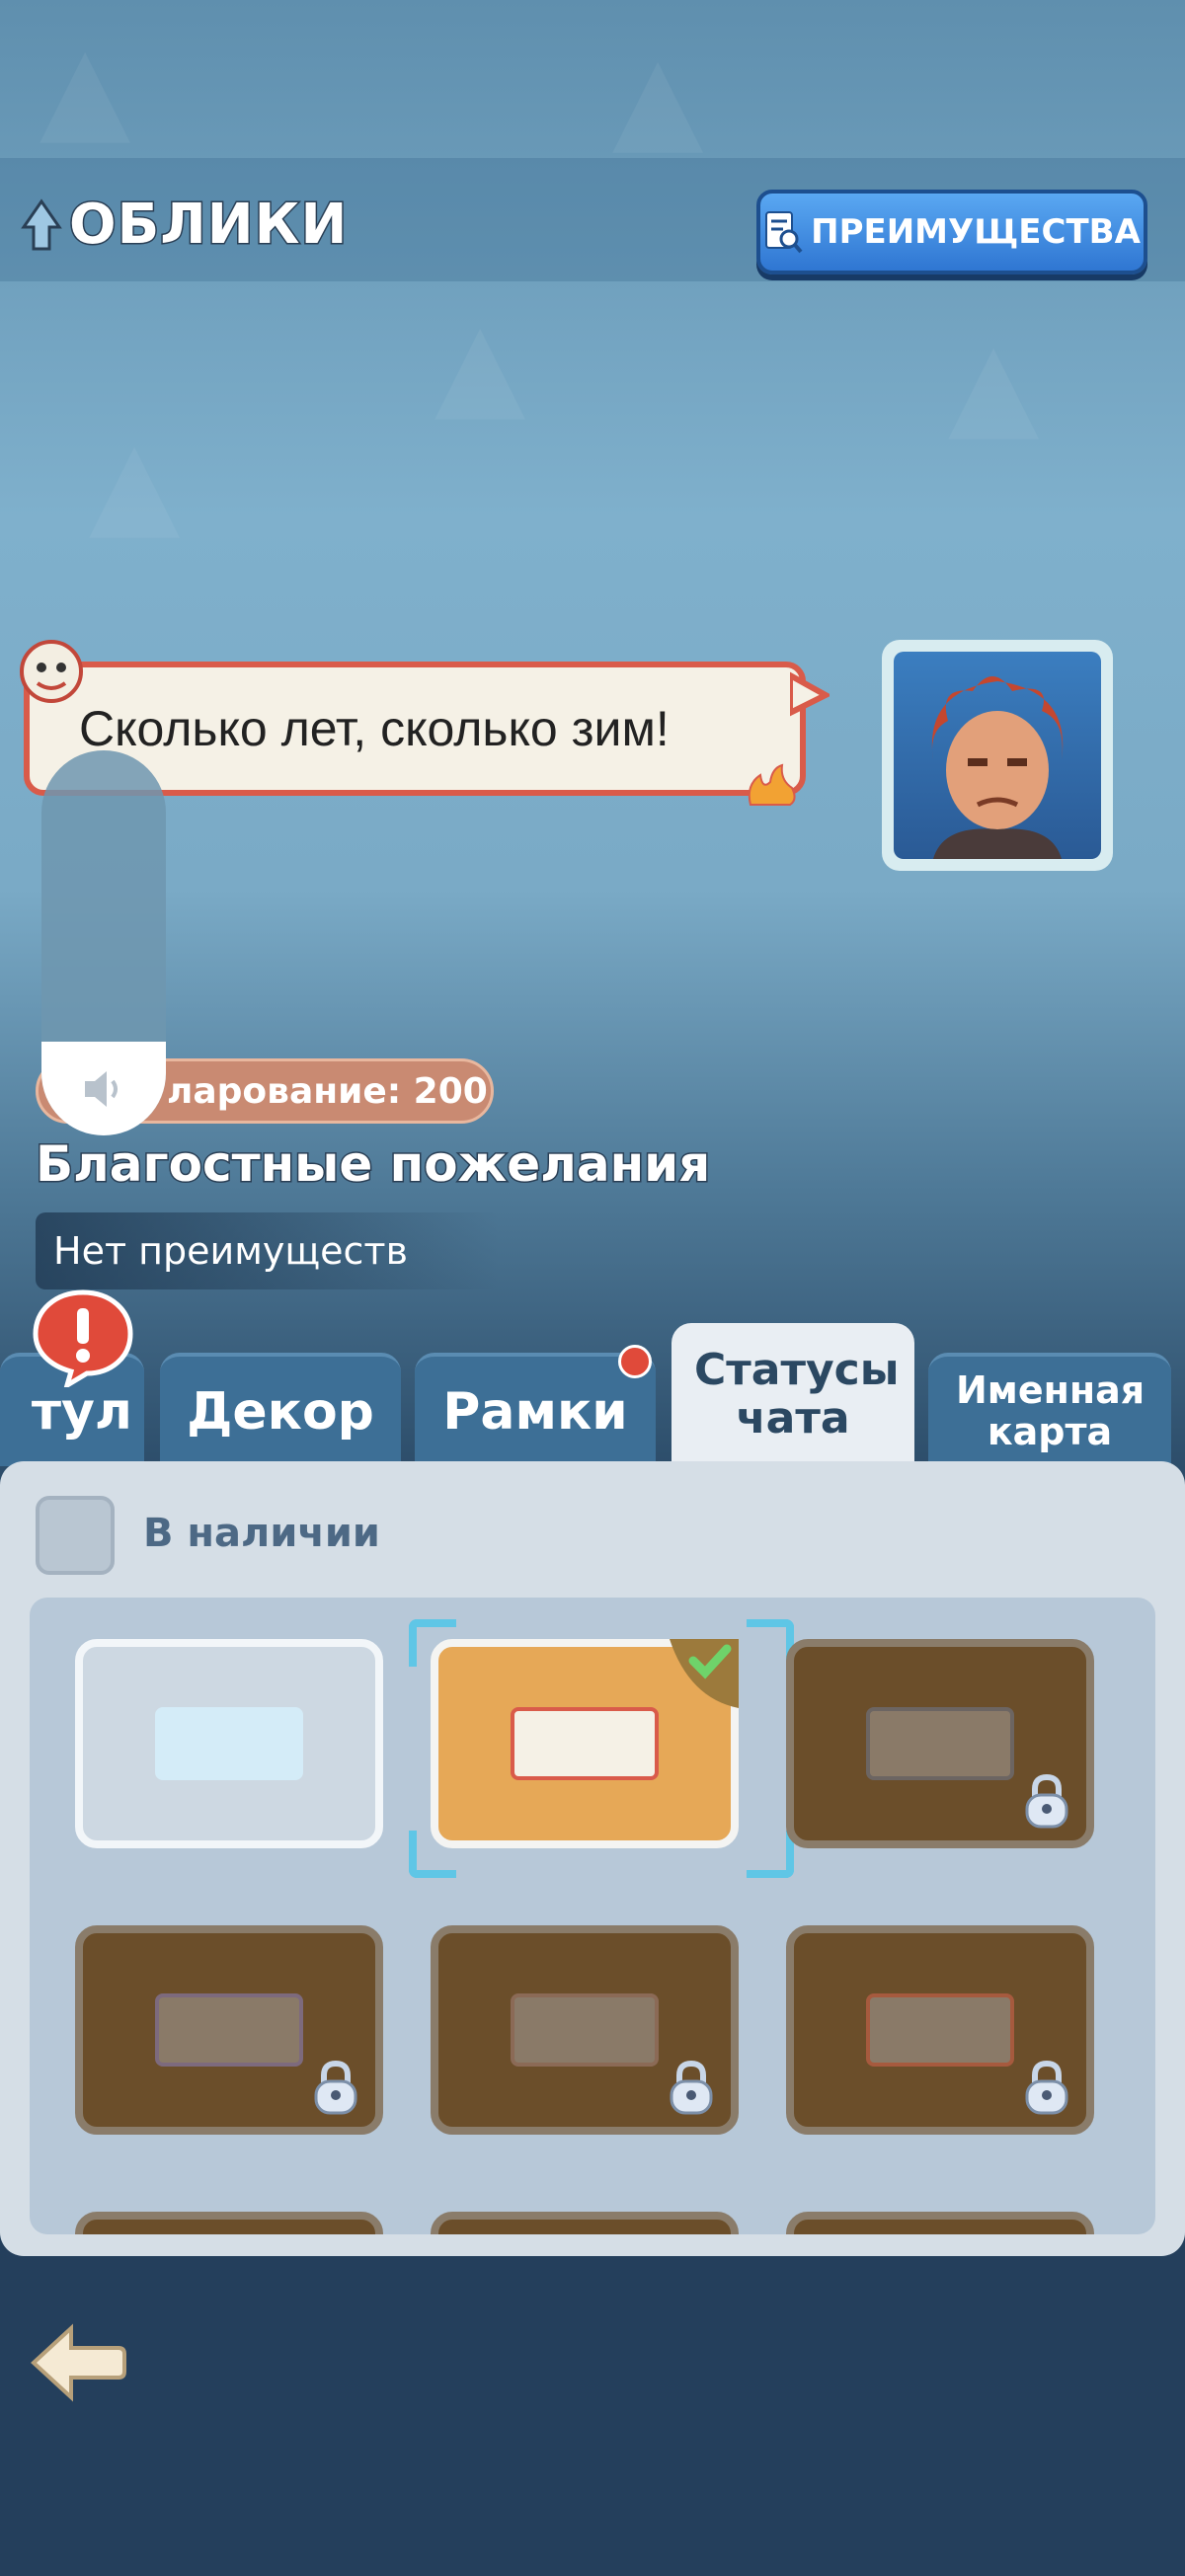 This screenshot has width=1185, height=2576. Describe the element at coordinates (208, 225) in the screenshot. I see `title-text: ОБЛИКИ` at that location.